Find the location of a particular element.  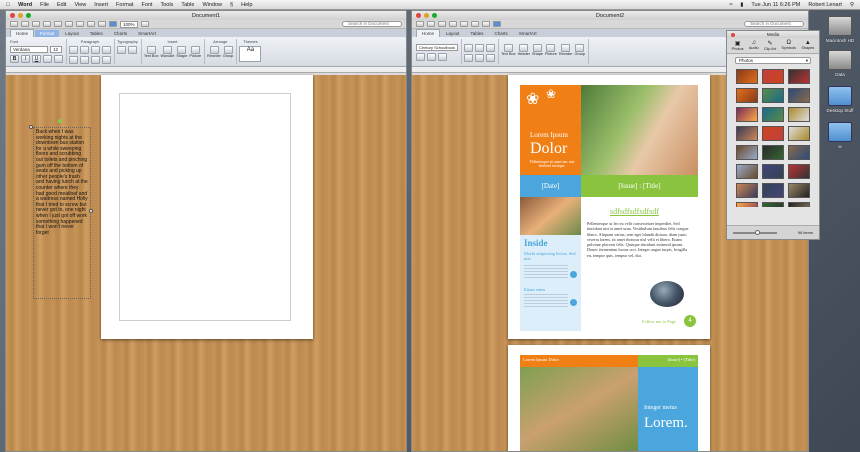

print-button is located at coordinates (453, 24).